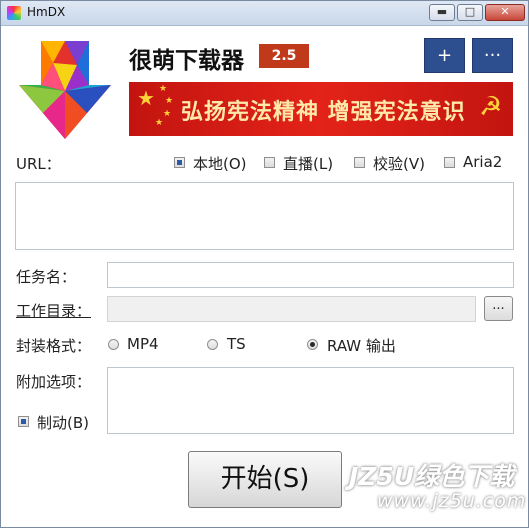 This screenshot has height=528, width=529. Describe the element at coordinates (470, 12) in the screenshot. I see `maximize-button: □` at that location.